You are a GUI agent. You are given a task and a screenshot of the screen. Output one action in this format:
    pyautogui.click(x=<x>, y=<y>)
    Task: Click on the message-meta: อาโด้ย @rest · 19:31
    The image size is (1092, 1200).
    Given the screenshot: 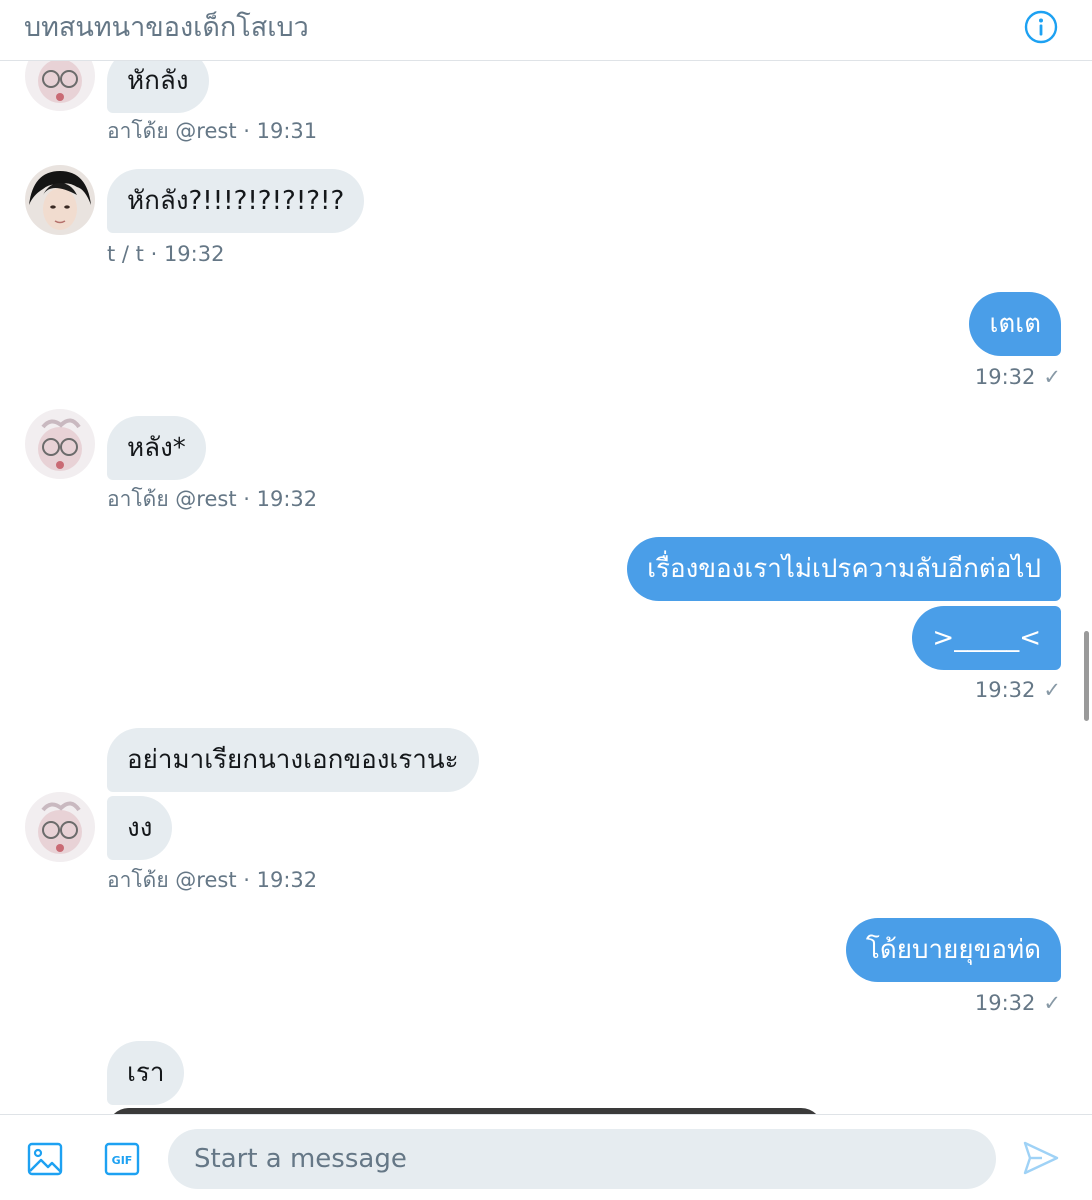 What is the action you would take?
    pyautogui.click(x=212, y=131)
    